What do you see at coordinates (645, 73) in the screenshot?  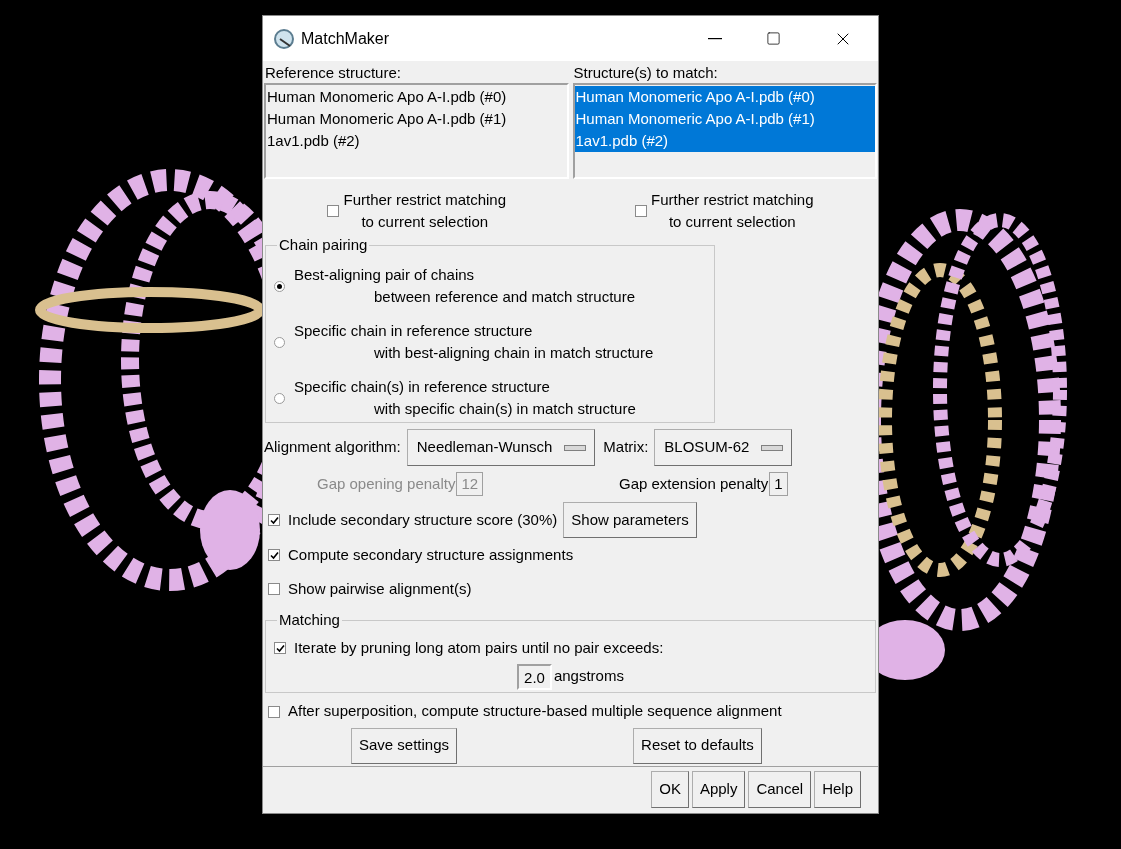 I see `list-label: Structure(s) to match:` at bounding box center [645, 73].